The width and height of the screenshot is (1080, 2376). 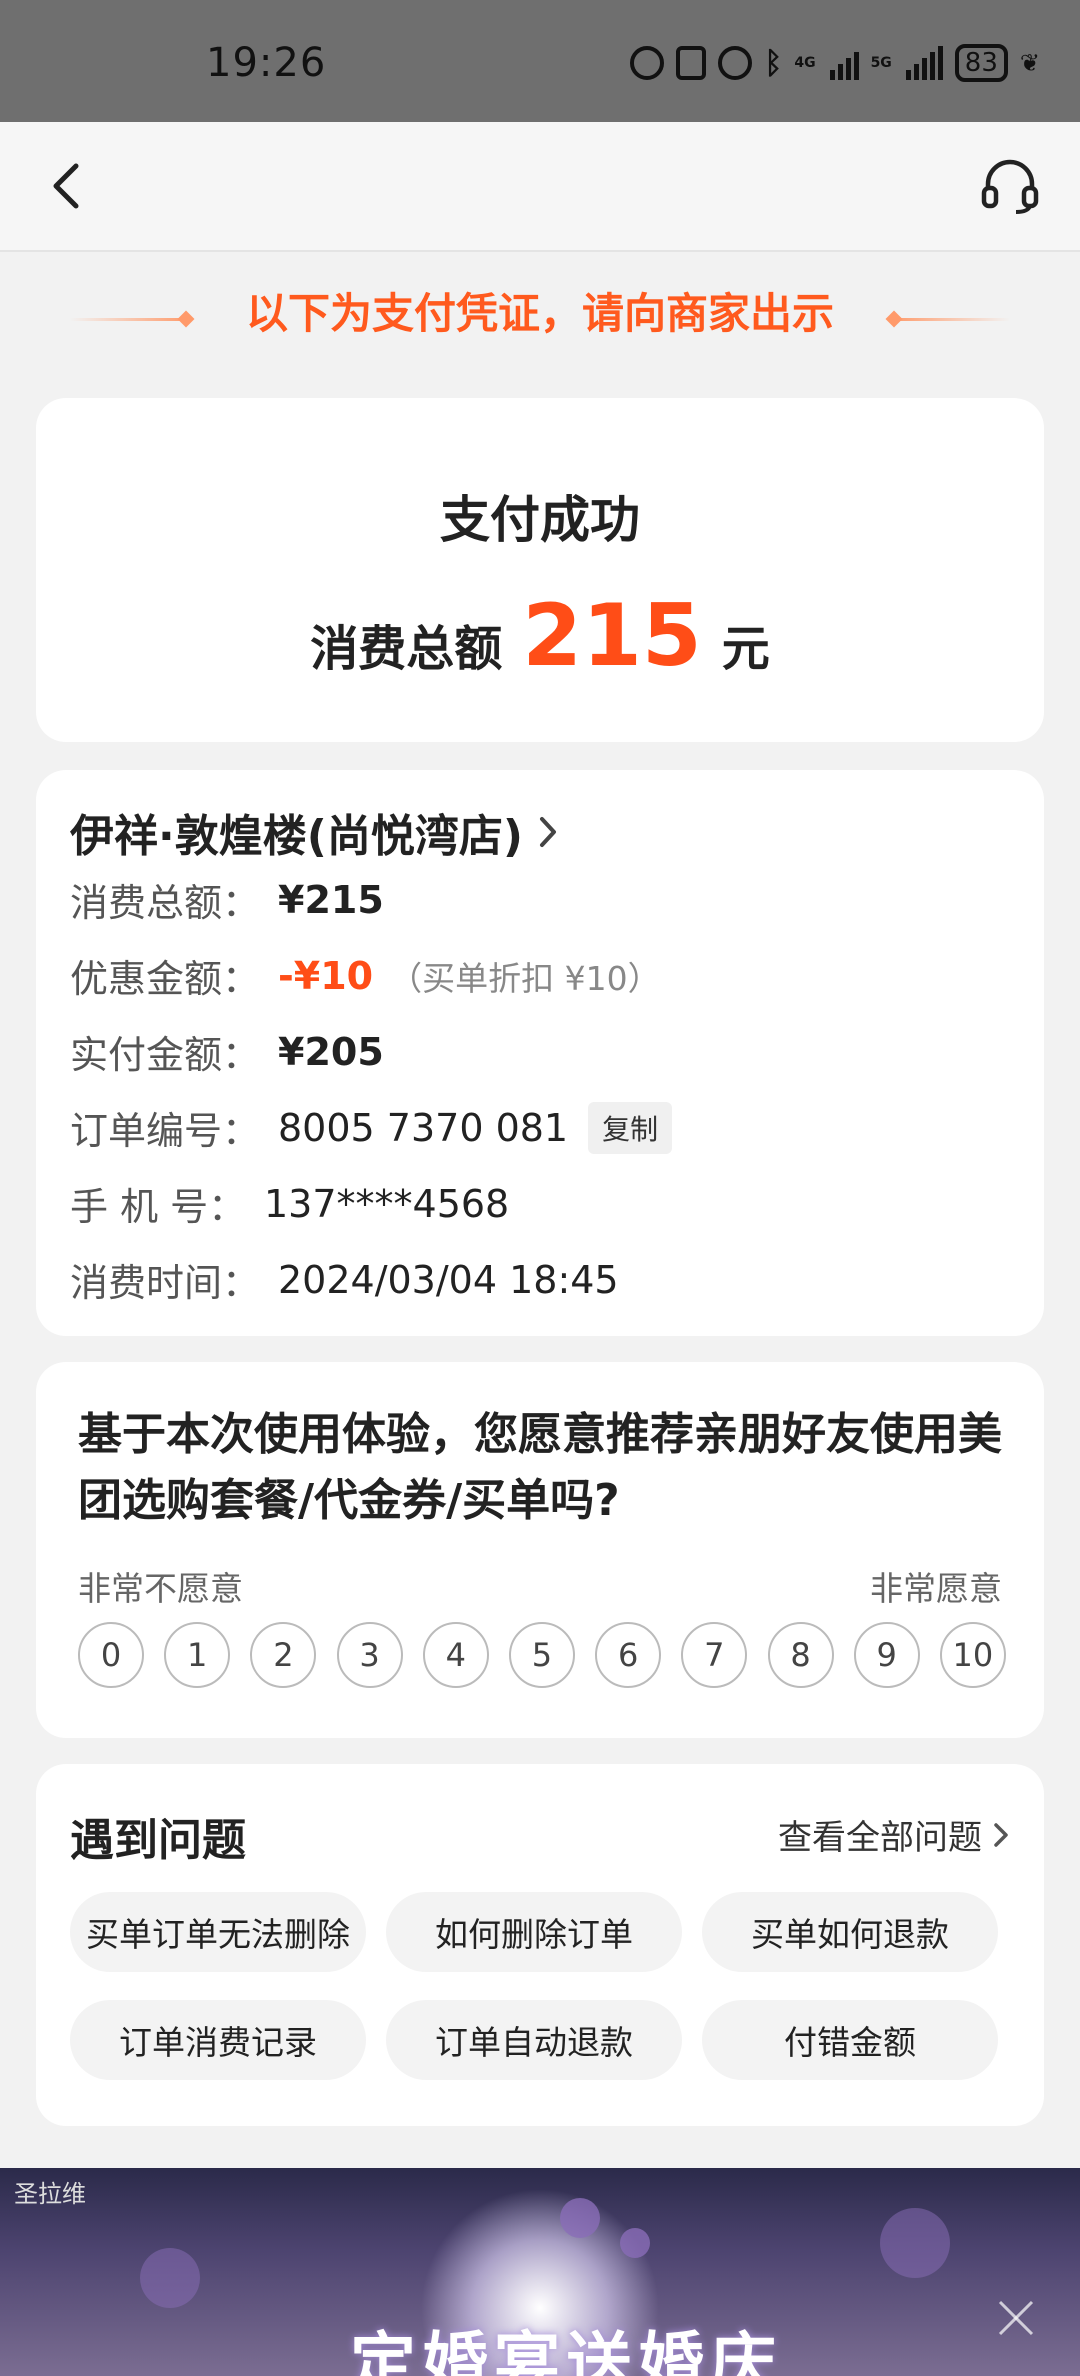 I want to click on detail-value: 137****4568, so click(x=387, y=1203).